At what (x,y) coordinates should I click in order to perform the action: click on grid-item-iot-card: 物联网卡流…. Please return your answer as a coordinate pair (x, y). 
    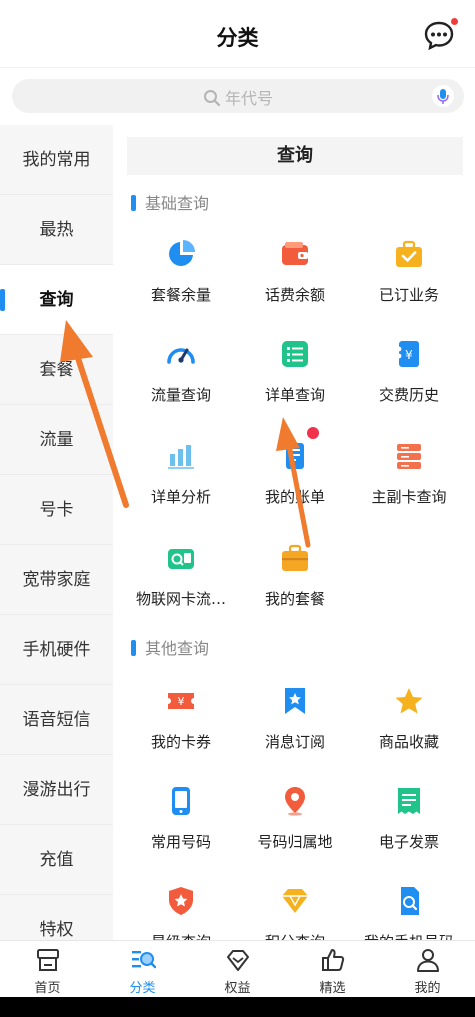
    Looking at the image, I should click on (181, 582).